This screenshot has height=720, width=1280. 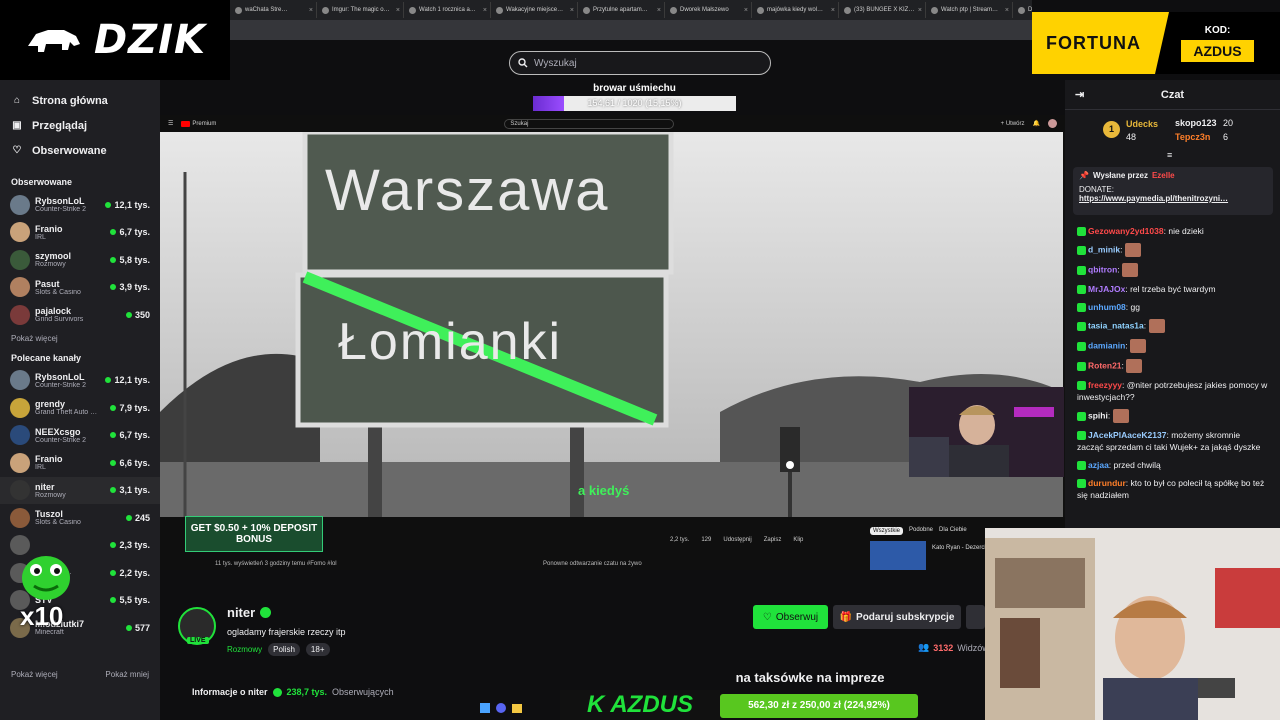 I want to click on sidebar-channel: grendy Grand Theft Auto … 7,9 tys., so click(x=80, y=408).